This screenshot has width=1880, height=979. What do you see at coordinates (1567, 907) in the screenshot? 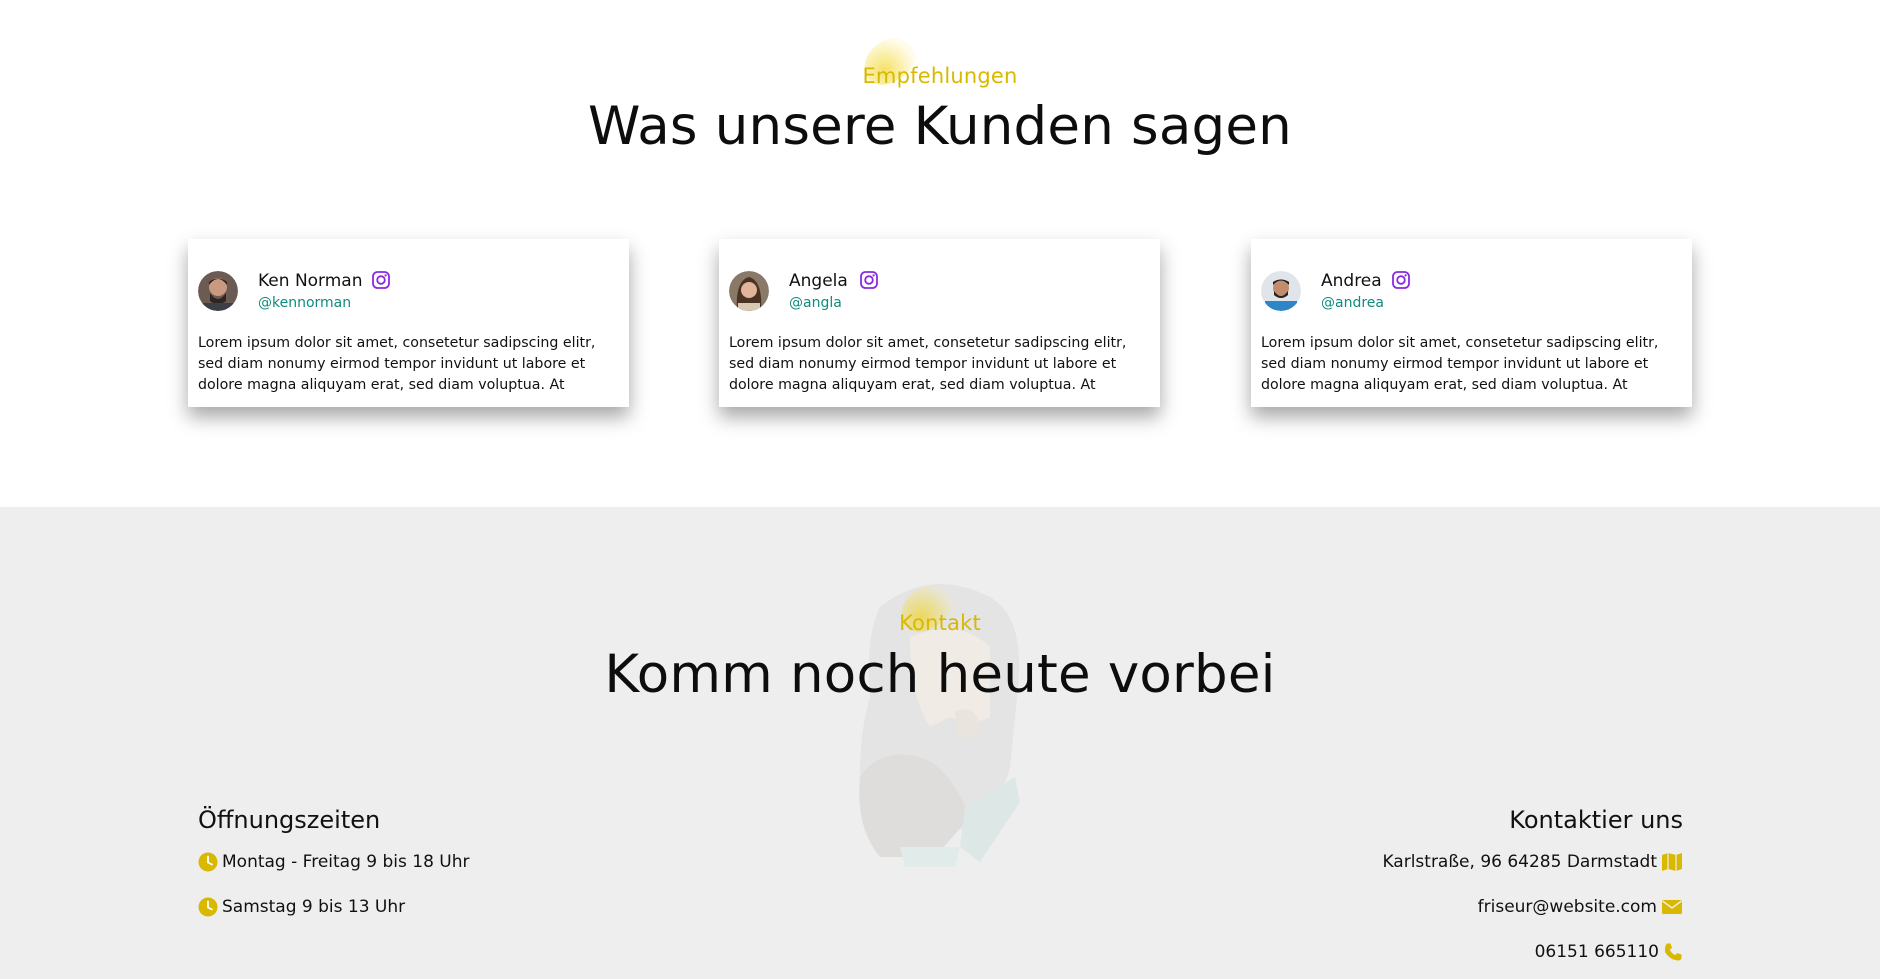
I see `email-link: friseur@website.com` at bounding box center [1567, 907].